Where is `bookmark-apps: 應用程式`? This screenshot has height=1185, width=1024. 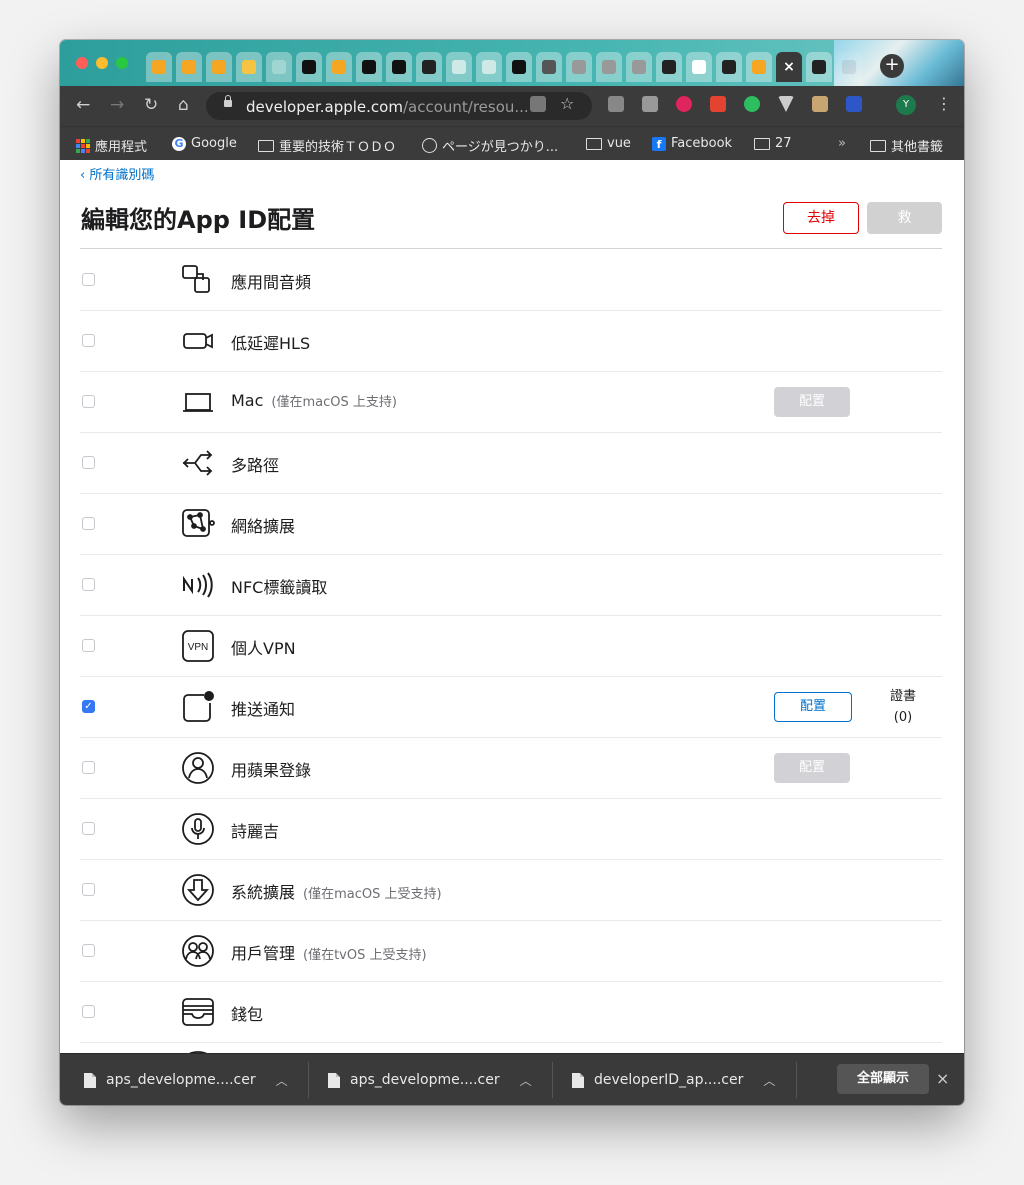 bookmark-apps: 應用程式 is located at coordinates (111, 145).